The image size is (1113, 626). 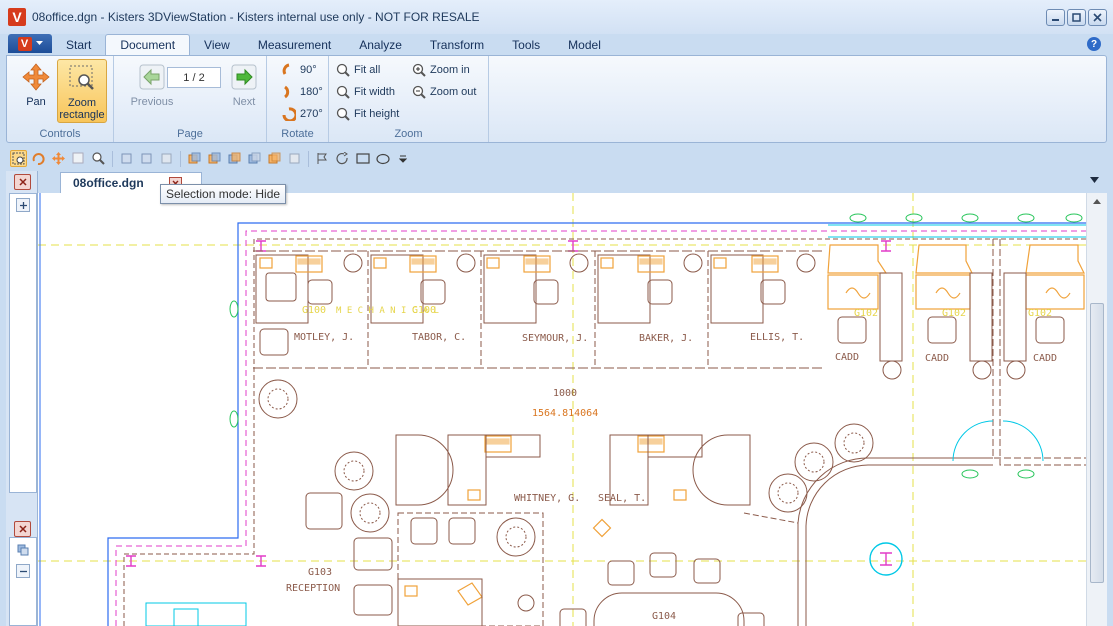 I want to click on zoom-tool-icon, so click(x=98, y=158).